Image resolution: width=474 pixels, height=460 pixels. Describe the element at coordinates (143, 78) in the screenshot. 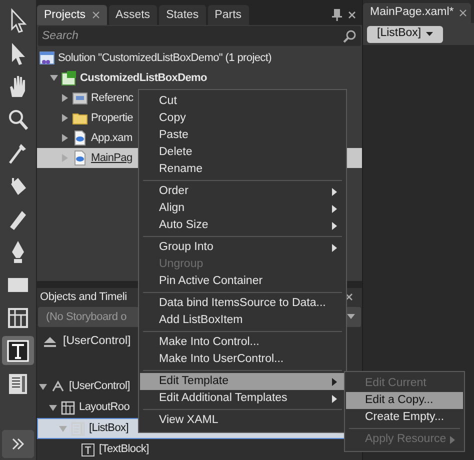

I see `tree-label: CustomizedListBoxDemo` at that location.